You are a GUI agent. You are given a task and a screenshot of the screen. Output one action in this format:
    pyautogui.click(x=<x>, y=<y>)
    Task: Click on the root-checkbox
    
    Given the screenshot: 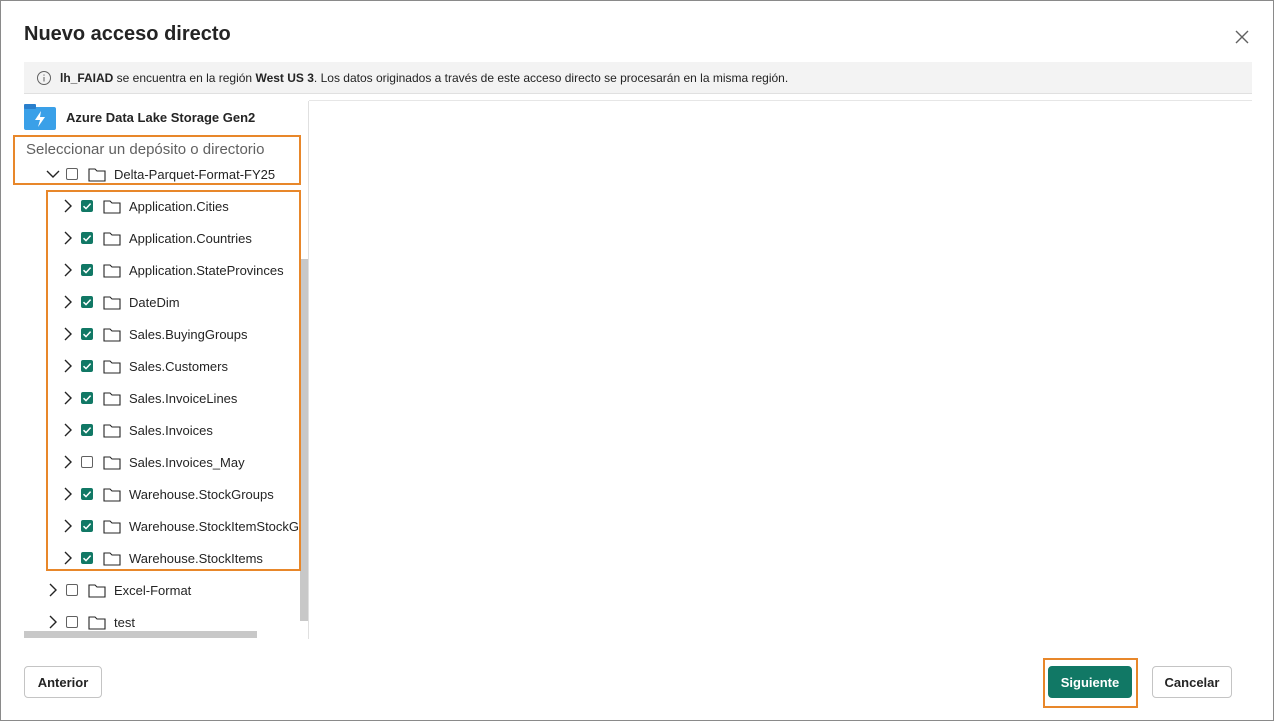 What is the action you would take?
    pyautogui.click(x=72, y=174)
    